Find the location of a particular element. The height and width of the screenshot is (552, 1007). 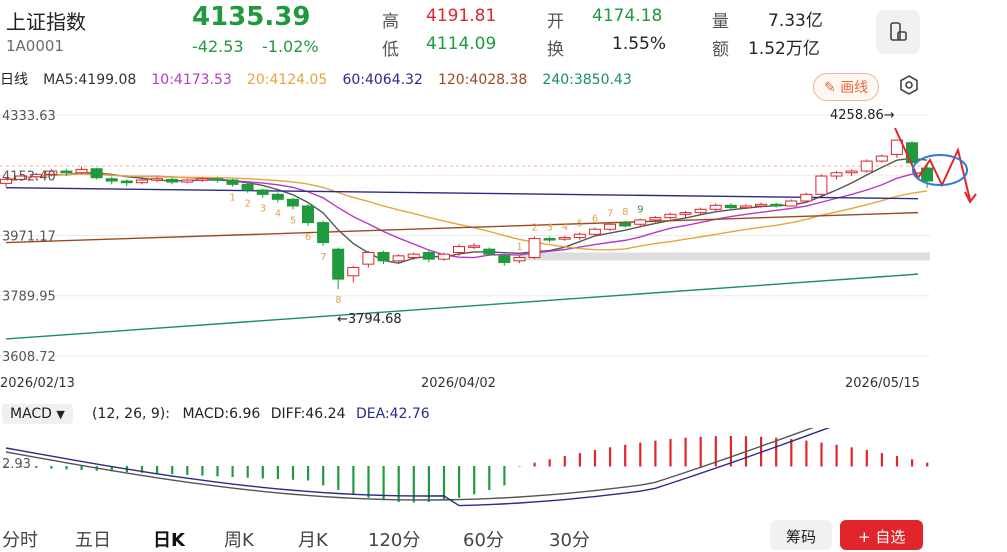

tab-weekly-k: 周K is located at coordinates (239, 539).